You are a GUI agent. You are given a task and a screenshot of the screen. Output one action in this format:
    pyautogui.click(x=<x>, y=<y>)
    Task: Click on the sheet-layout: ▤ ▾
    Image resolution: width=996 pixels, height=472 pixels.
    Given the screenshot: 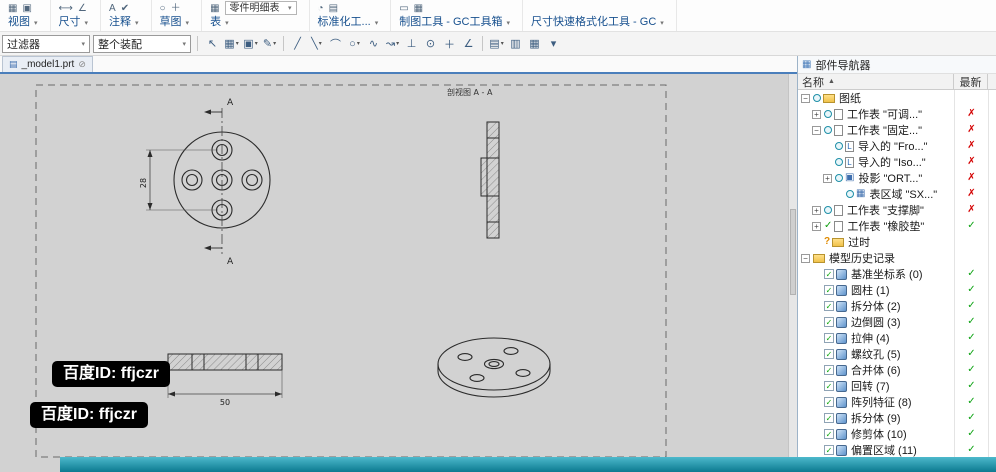 What is the action you would take?
    pyautogui.click(x=496, y=44)
    